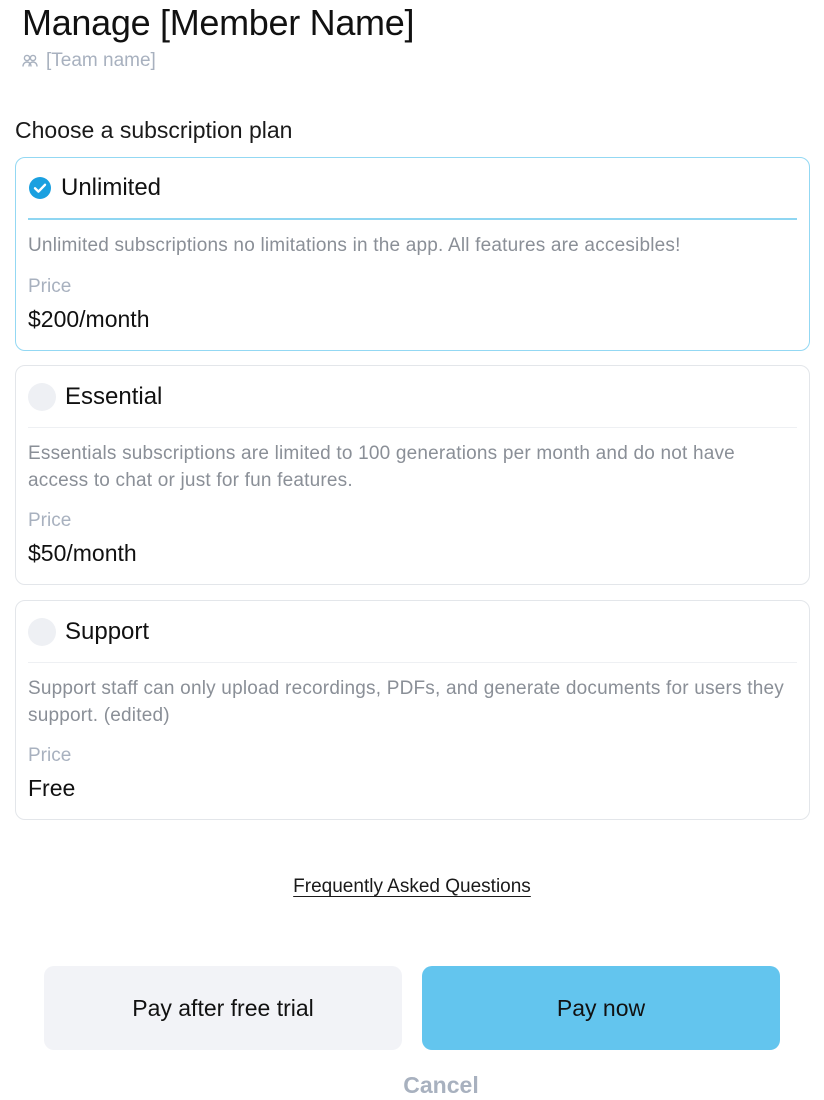 The height and width of the screenshot is (1100, 824). I want to click on cancel-button: Cancel, so click(441, 1085).